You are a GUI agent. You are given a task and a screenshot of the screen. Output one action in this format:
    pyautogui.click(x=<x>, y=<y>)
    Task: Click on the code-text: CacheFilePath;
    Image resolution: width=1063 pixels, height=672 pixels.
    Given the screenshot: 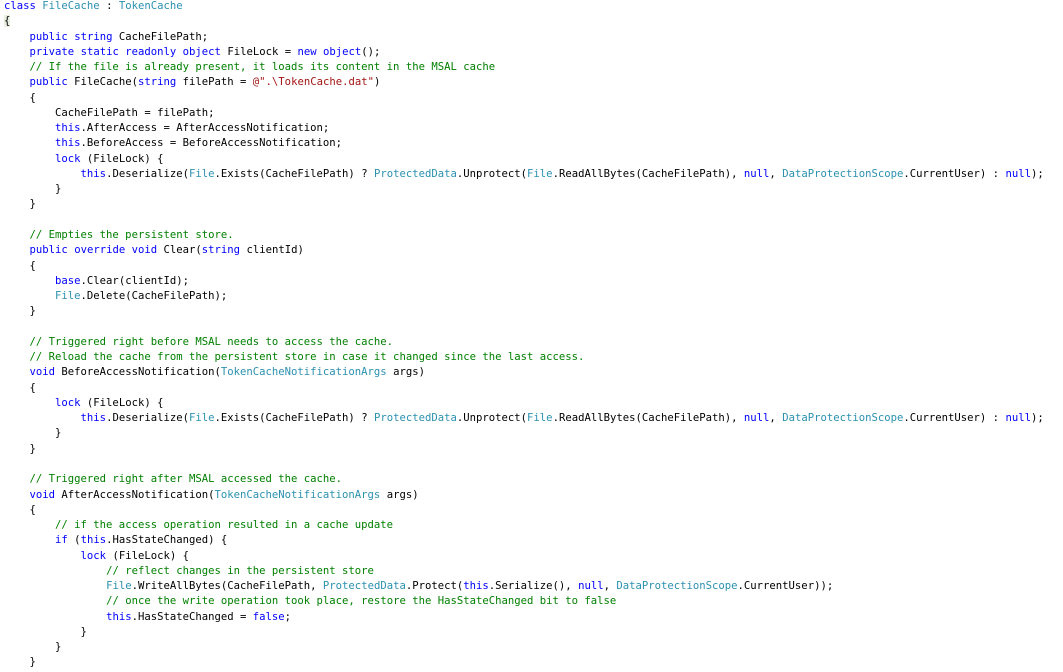 What is the action you would take?
    pyautogui.click(x=160, y=36)
    